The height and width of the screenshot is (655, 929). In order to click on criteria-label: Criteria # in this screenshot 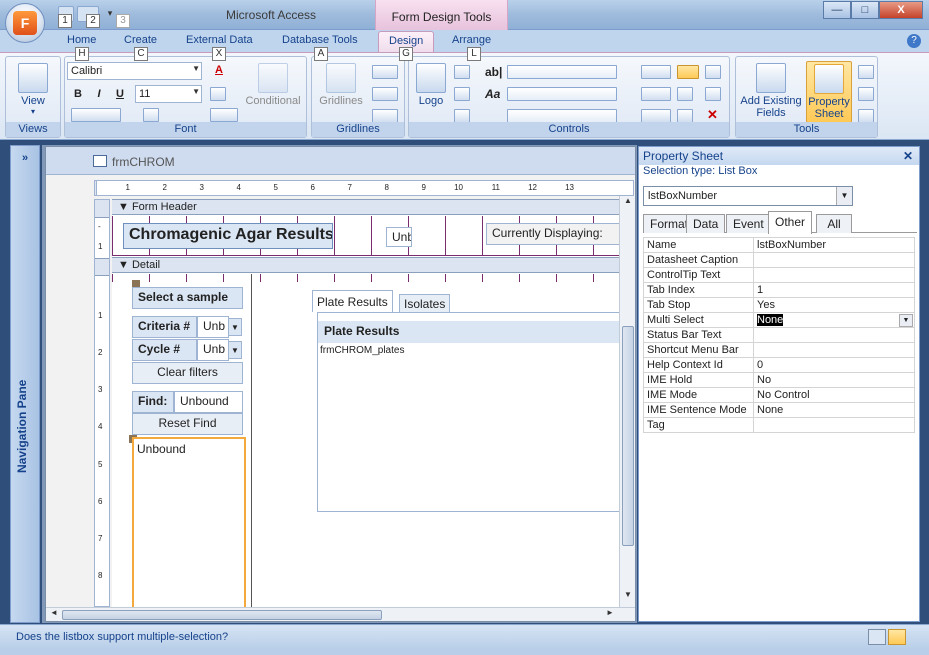, I will do `click(164, 327)`.